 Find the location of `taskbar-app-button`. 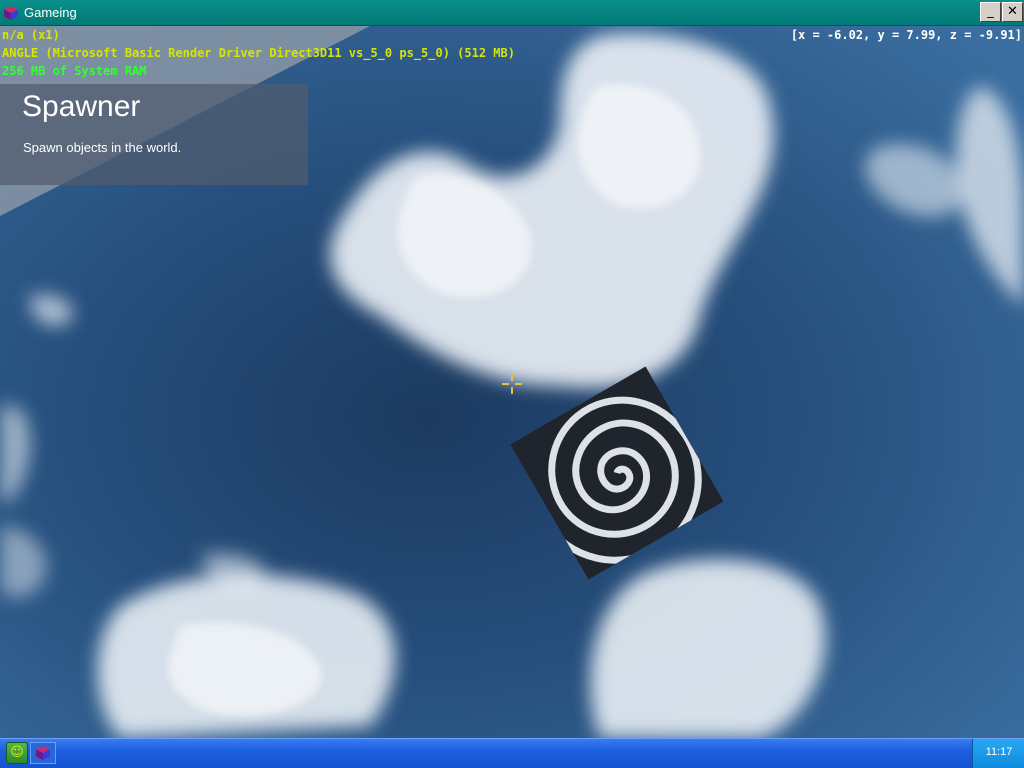

taskbar-app-button is located at coordinates (43, 753).